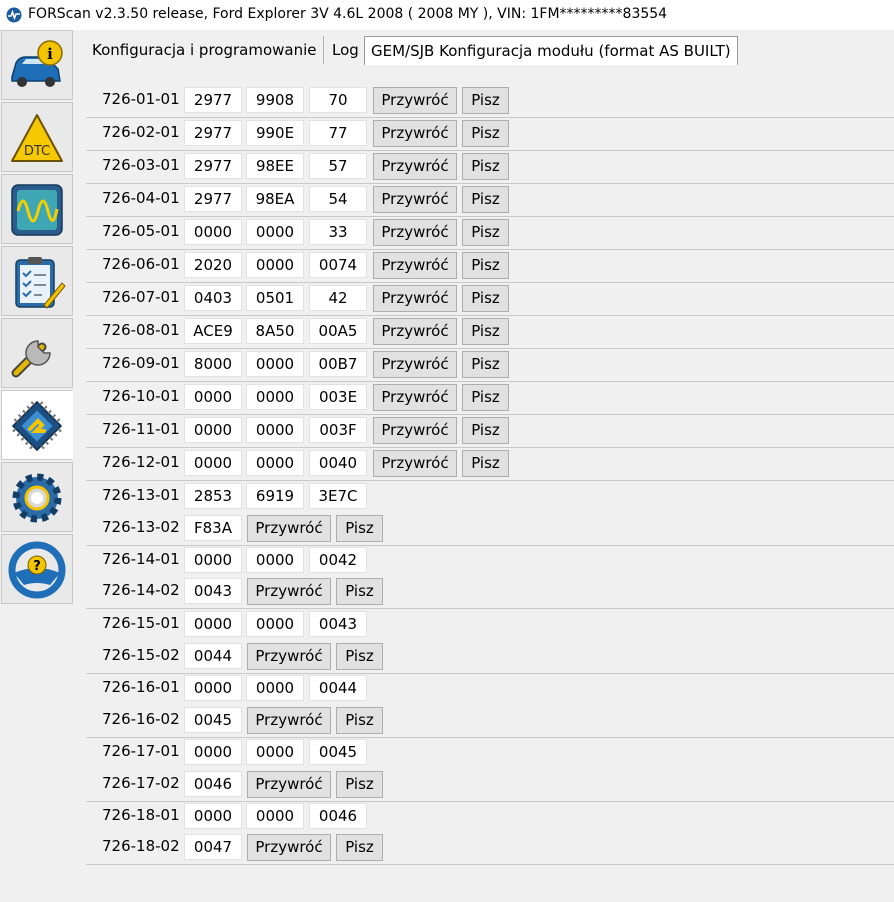 The height and width of the screenshot is (902, 894). I want to click on as-built-value-field: 2853, so click(213, 496).